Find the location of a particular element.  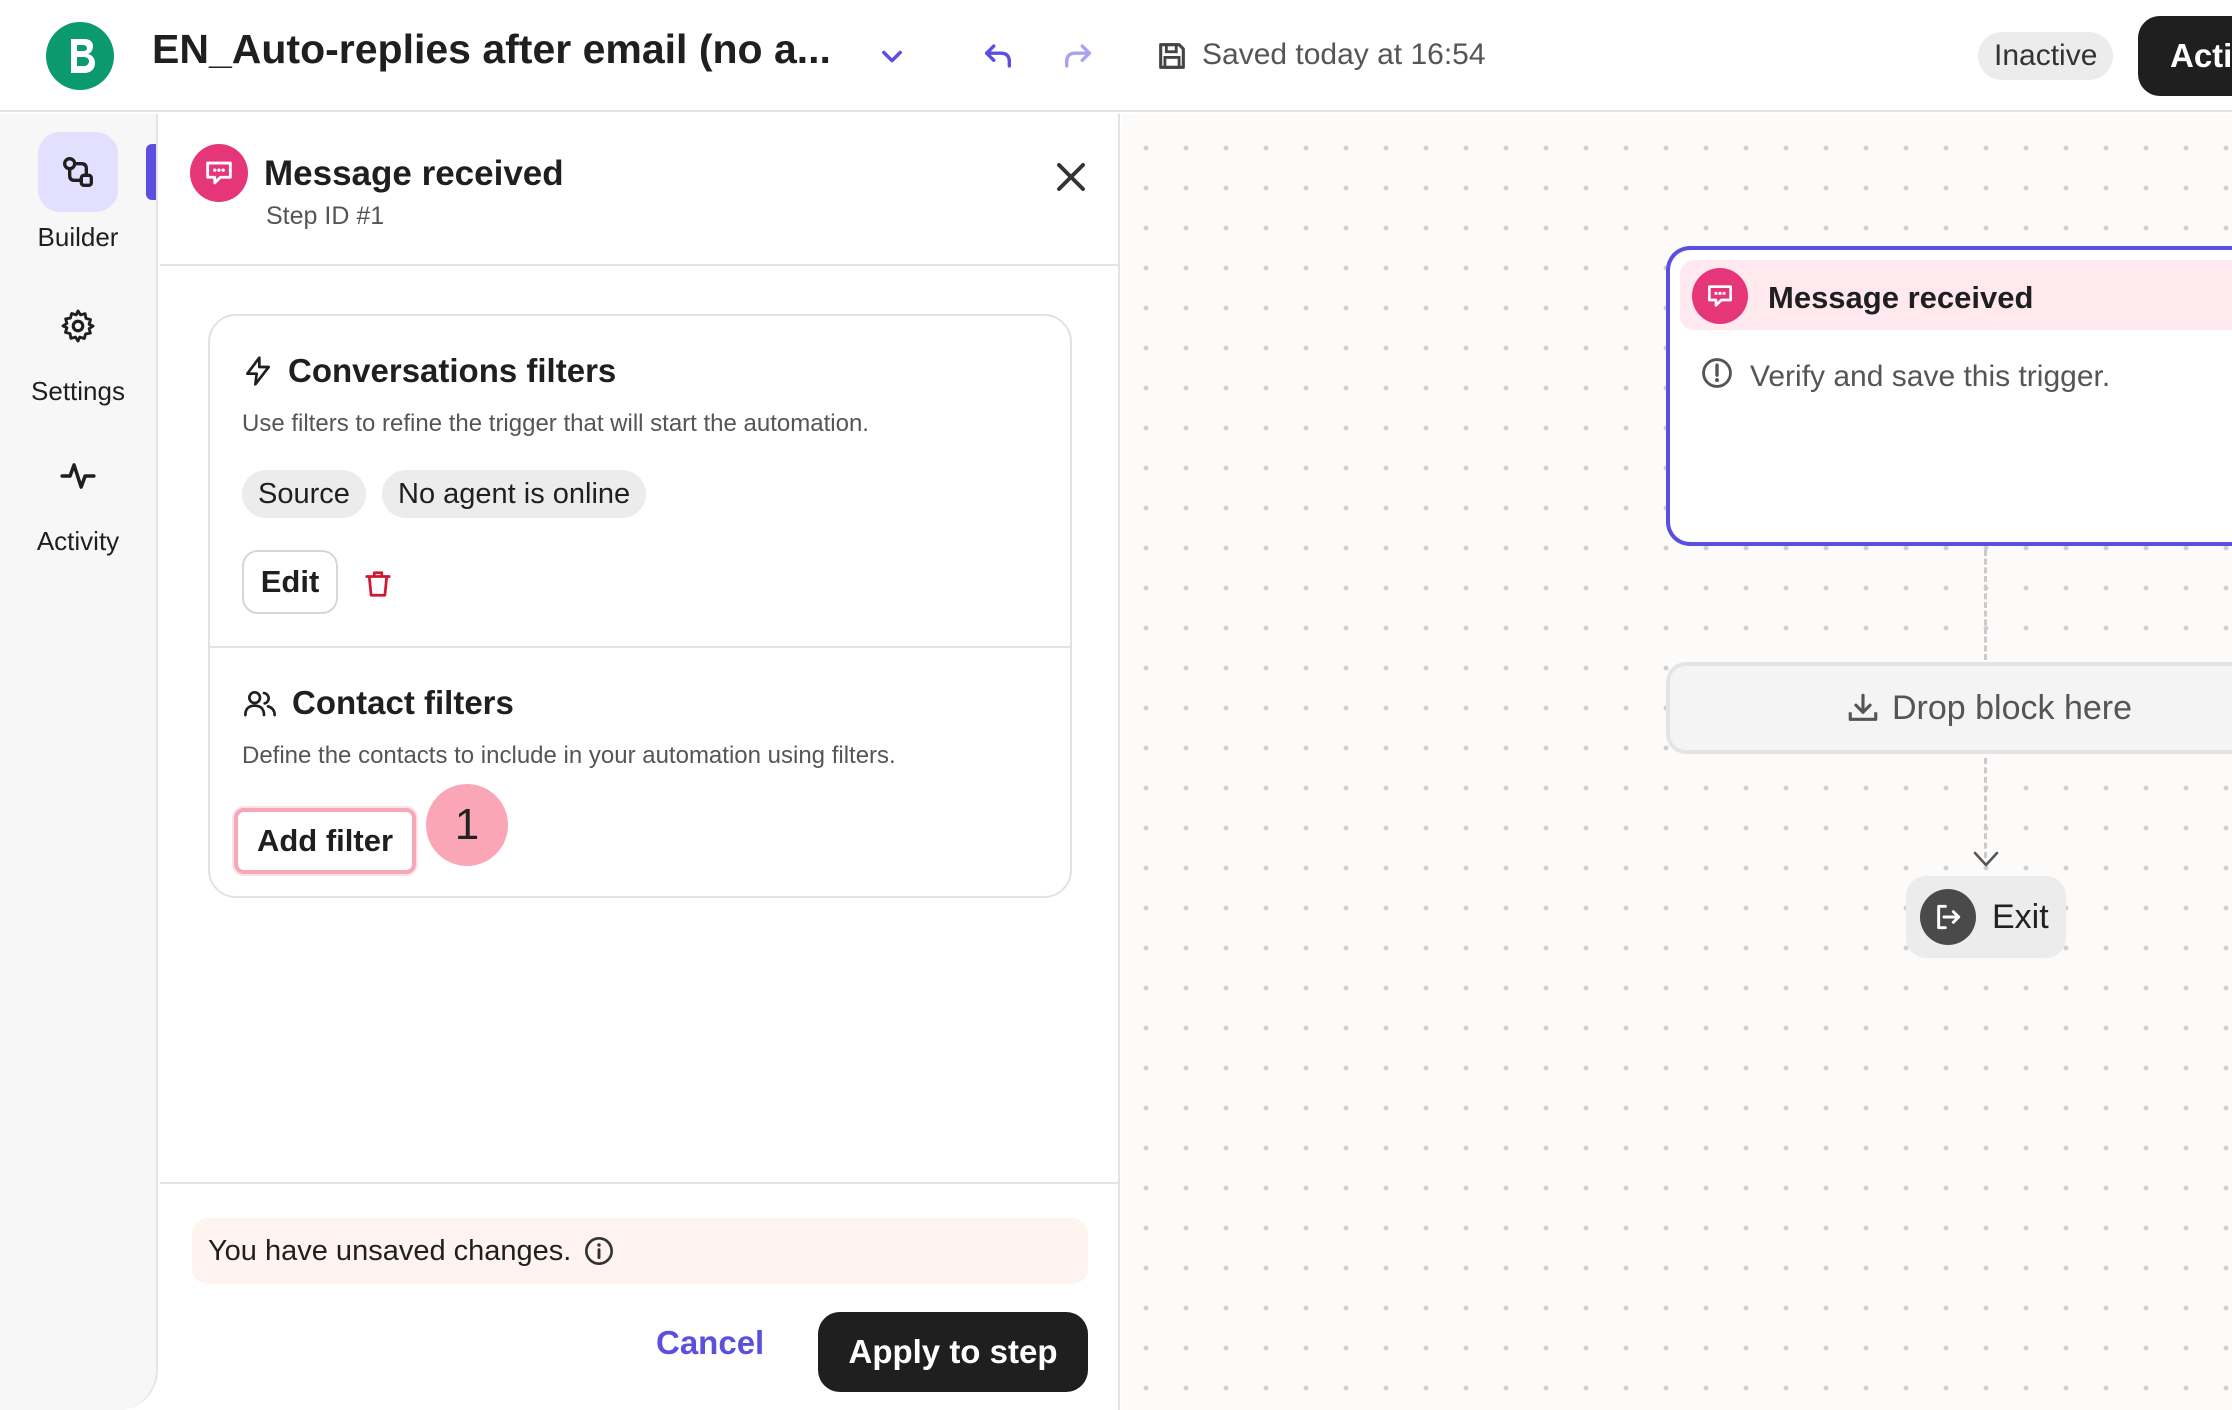

left-navigation: Builder Settings Activity is located at coordinates (79, 762).